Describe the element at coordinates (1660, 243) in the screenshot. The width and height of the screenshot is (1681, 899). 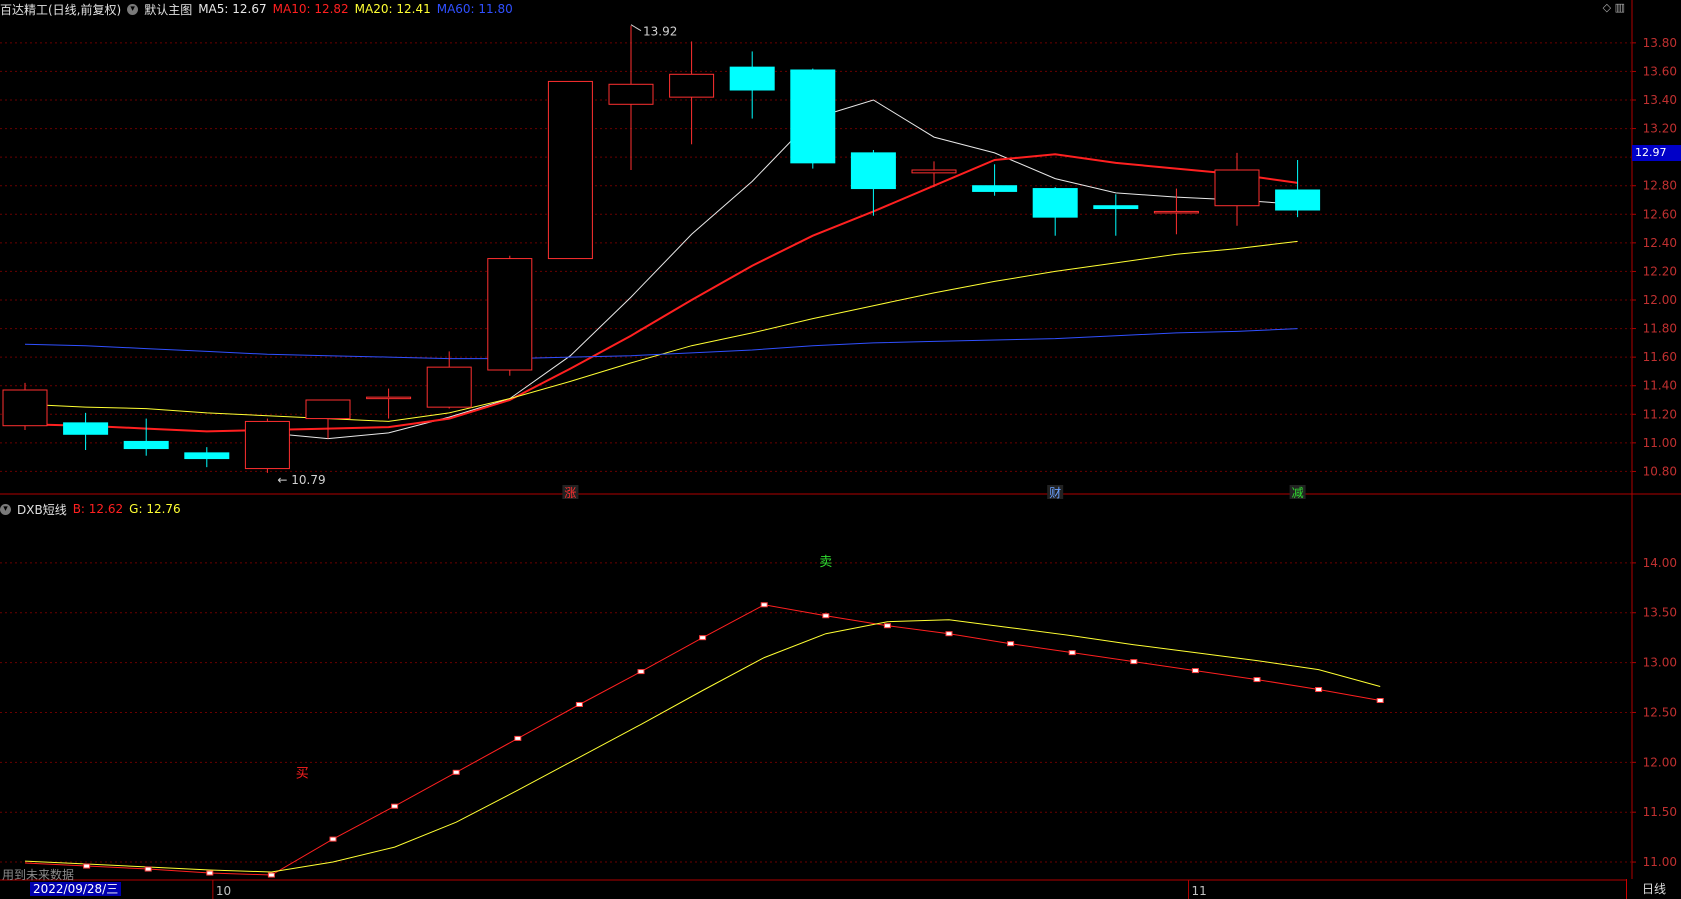
I see `y-tick-label: 12.40` at that location.